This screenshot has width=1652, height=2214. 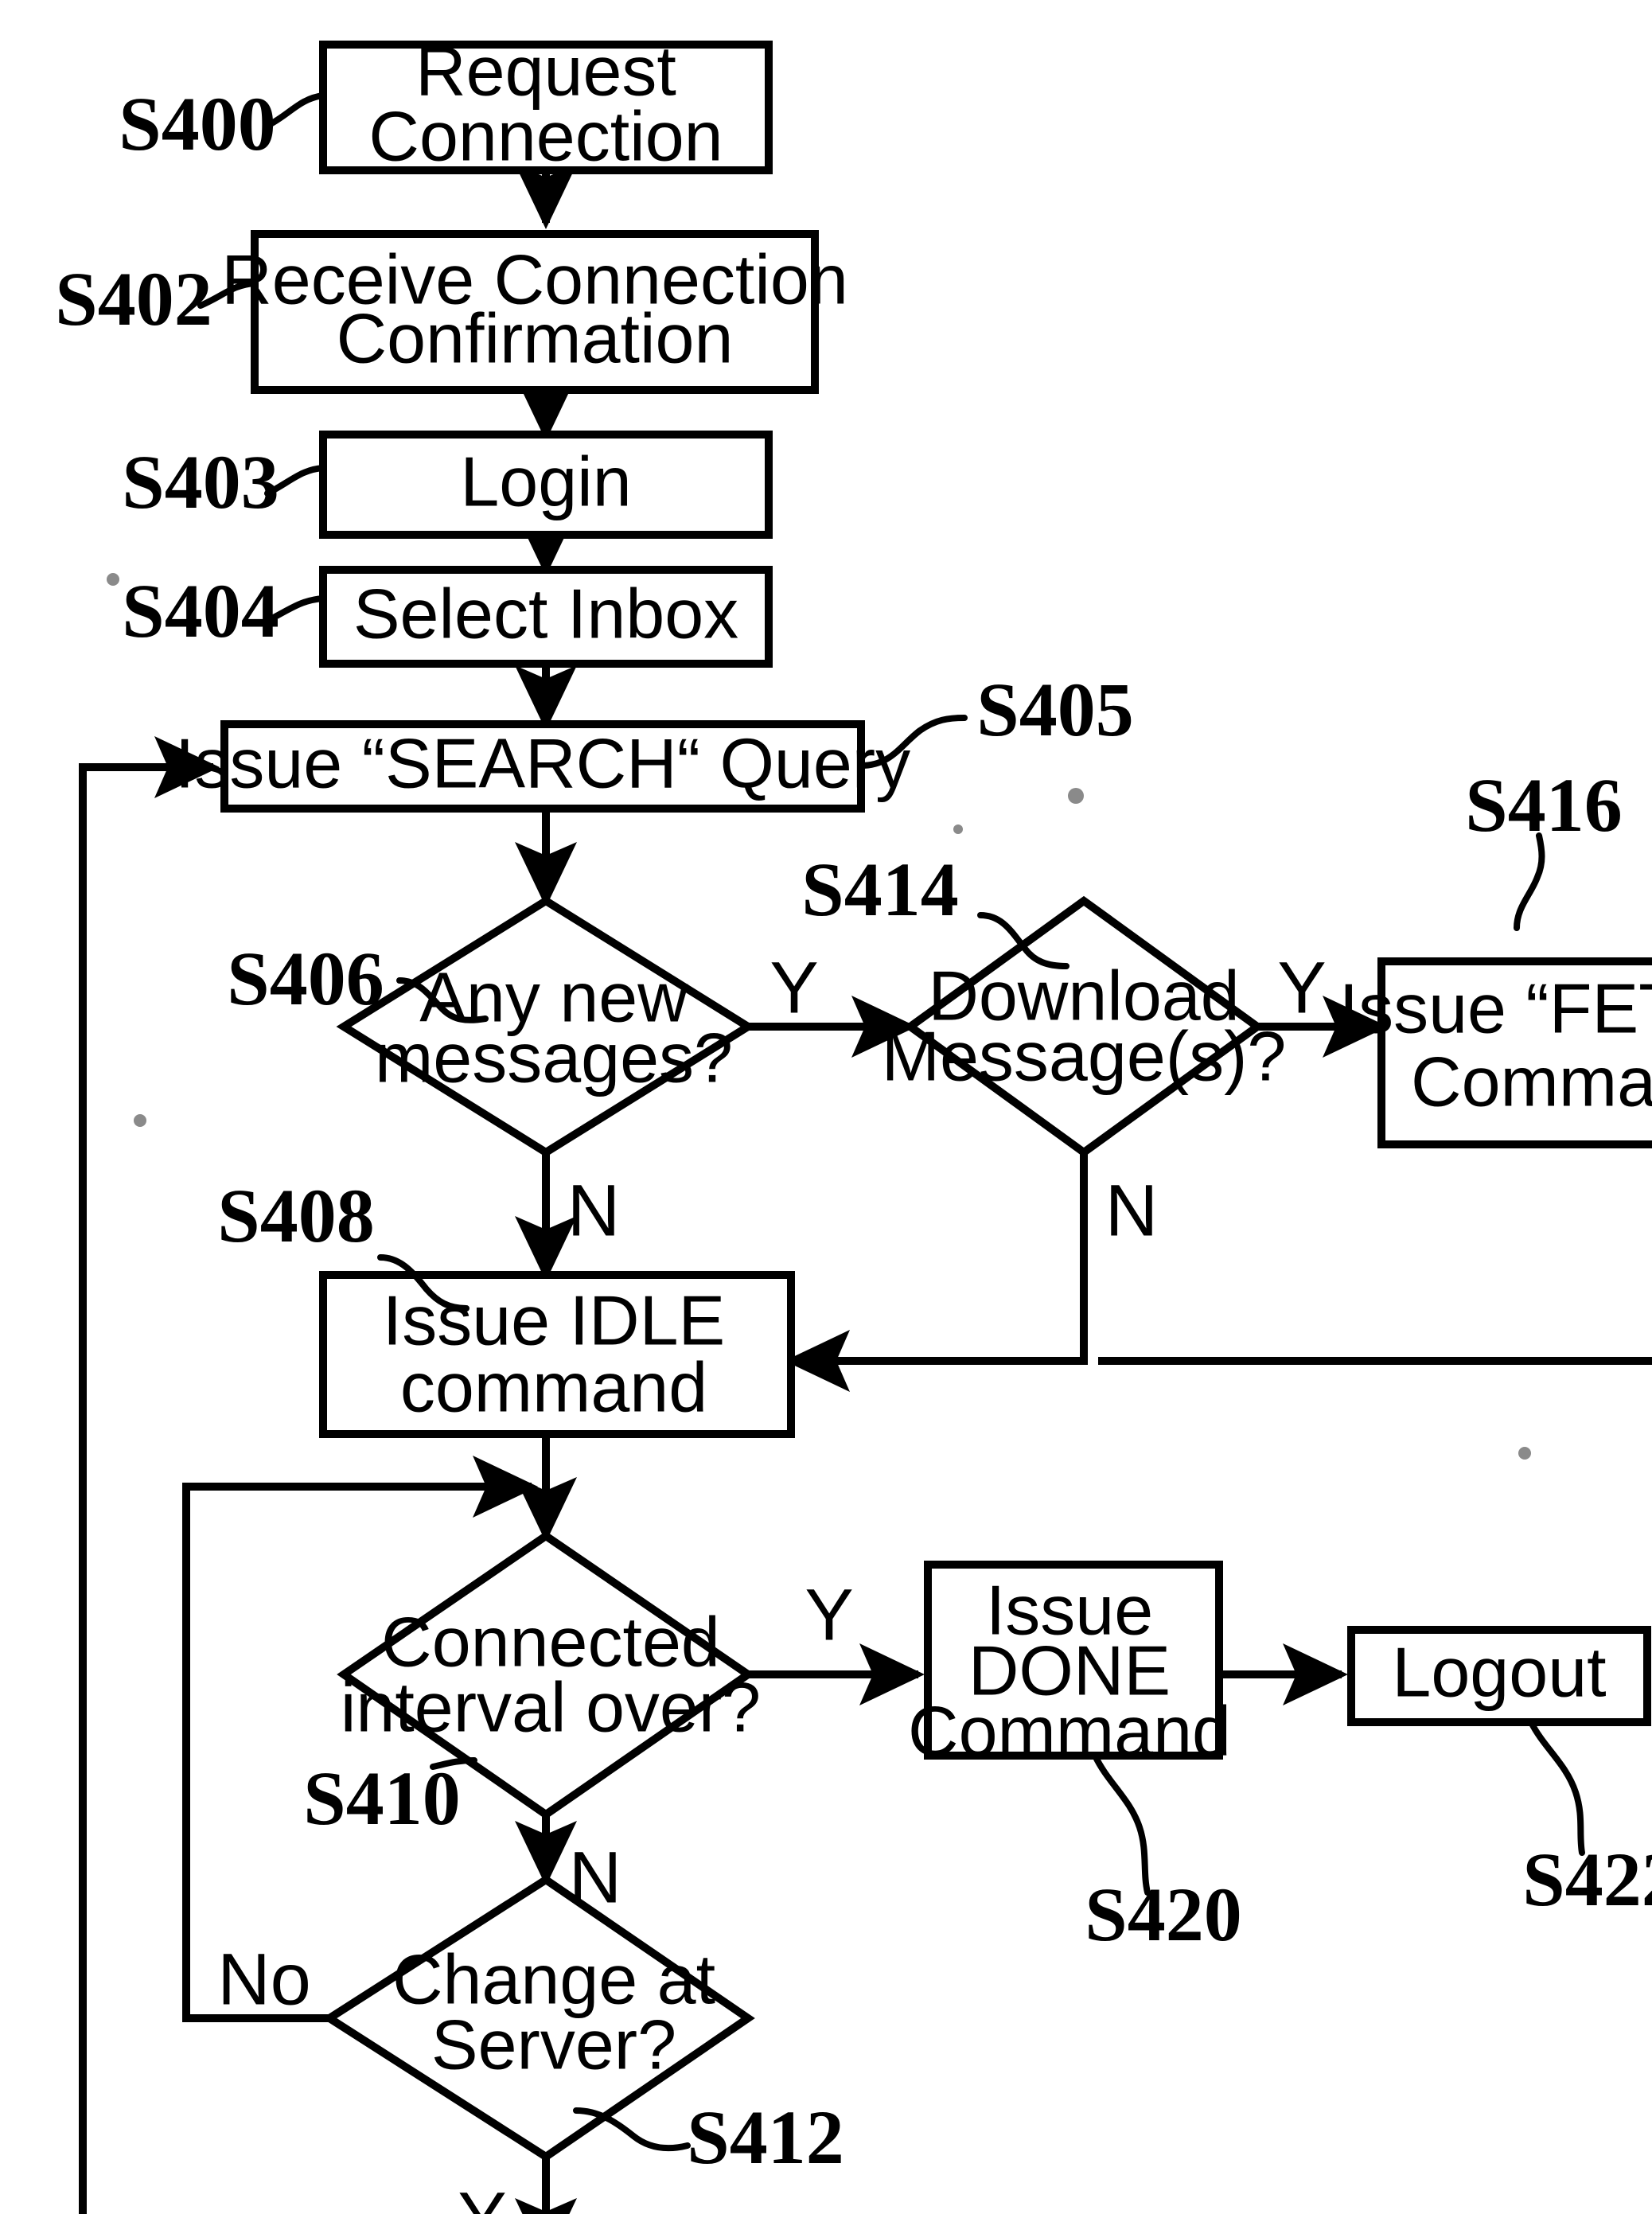 What do you see at coordinates (829, 1614) in the screenshot?
I see `branch-label-interval-yes: Y` at bounding box center [829, 1614].